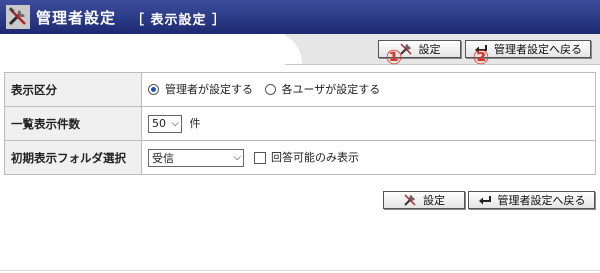  What do you see at coordinates (179, 20) in the screenshot?
I see `page-subtitle: ［ 表示設定 ］` at bounding box center [179, 20].